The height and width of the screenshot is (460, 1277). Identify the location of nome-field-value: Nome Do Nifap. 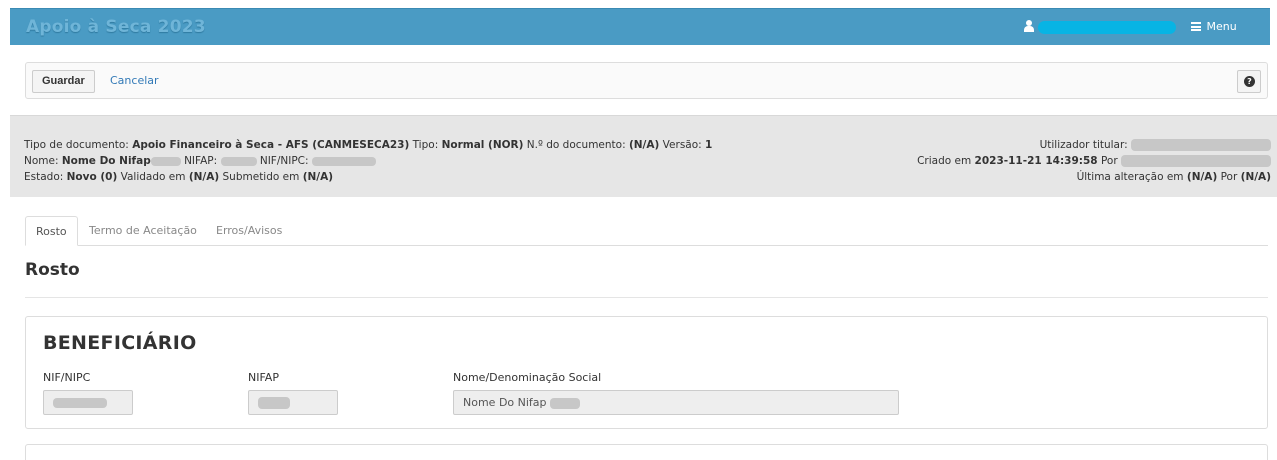
(505, 402).